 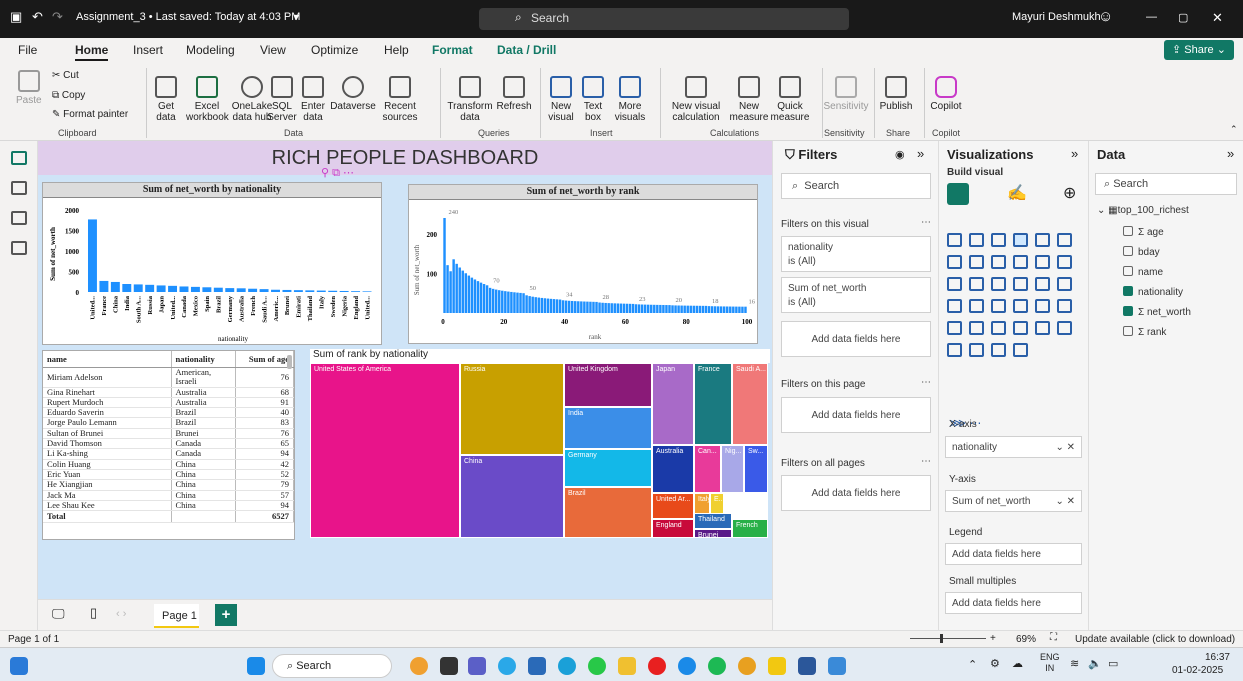 I want to click on table-row: He Xiangjian China 79, so click(x=168, y=485).